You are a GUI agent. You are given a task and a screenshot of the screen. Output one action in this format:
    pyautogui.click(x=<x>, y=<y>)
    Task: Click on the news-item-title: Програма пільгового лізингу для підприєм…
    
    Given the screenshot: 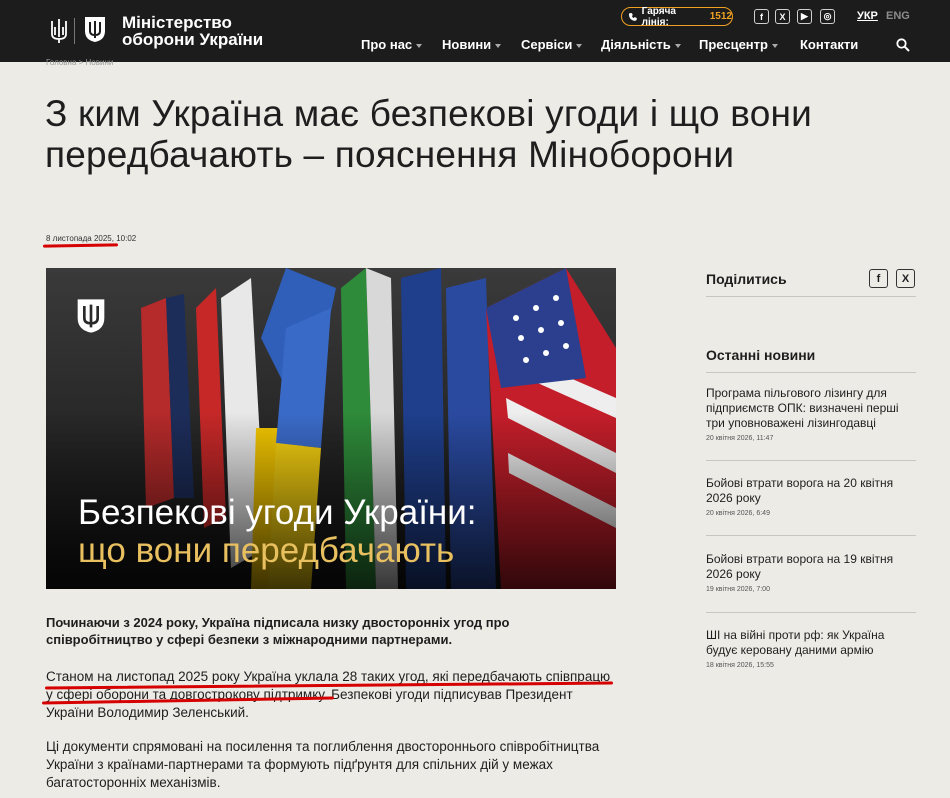 What is the action you would take?
    pyautogui.click(x=811, y=408)
    